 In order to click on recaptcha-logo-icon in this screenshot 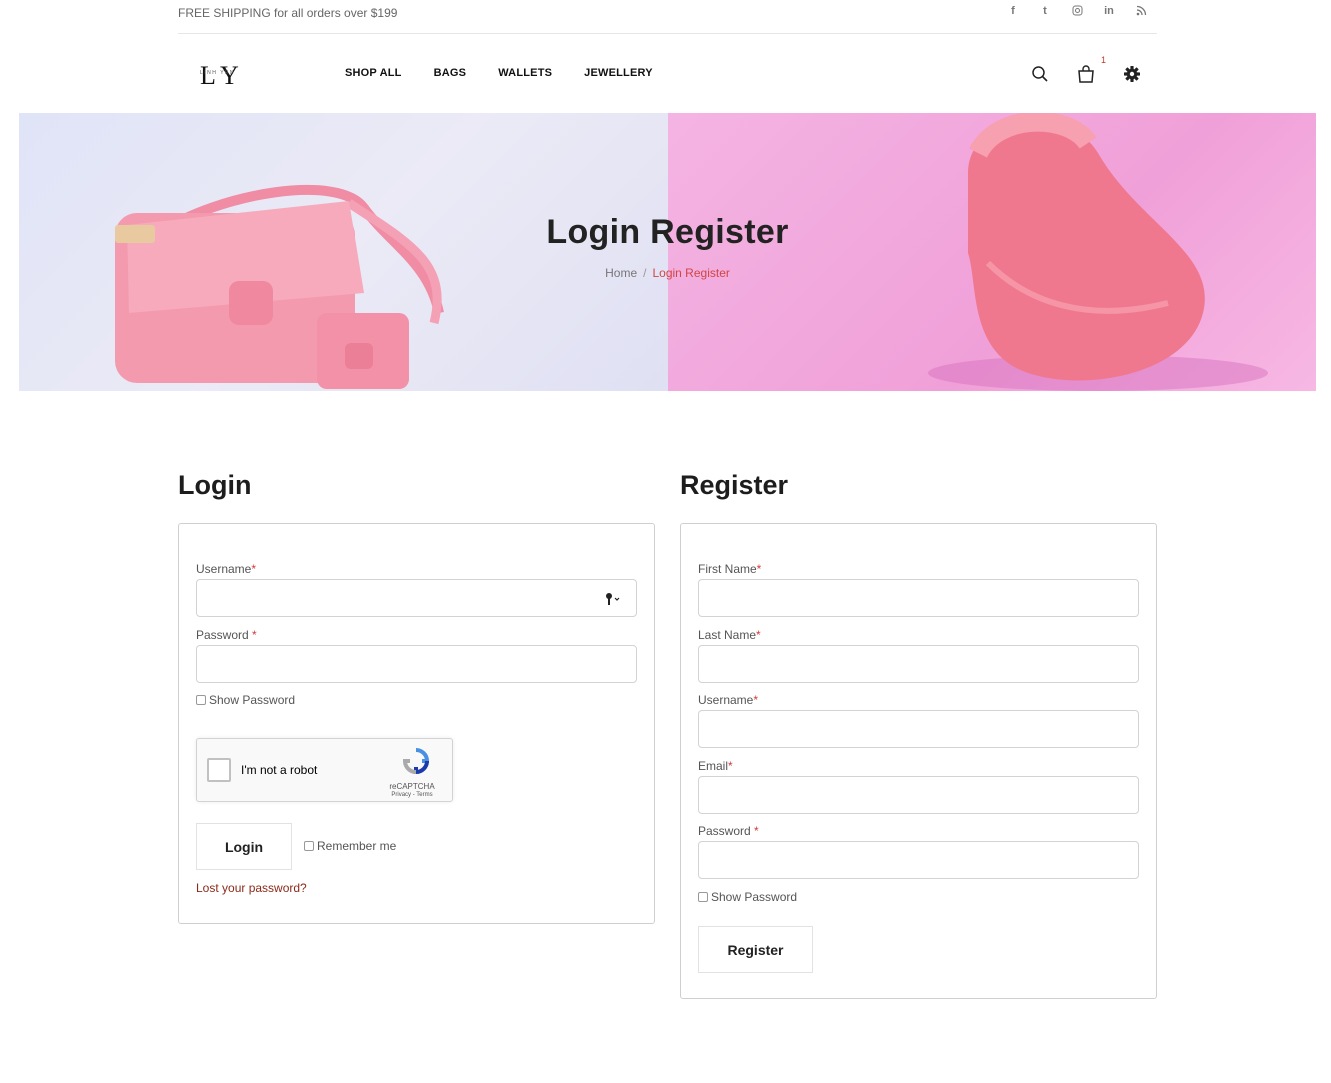, I will do `click(416, 761)`.